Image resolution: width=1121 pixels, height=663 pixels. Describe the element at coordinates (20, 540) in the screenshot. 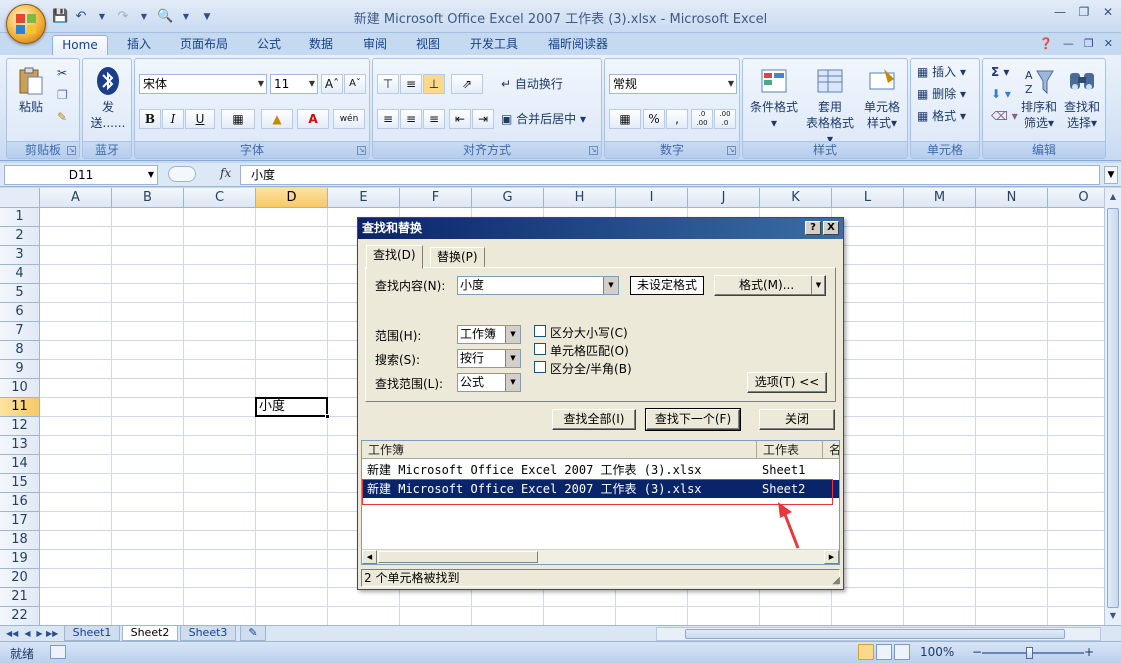

I see `row-header: 18` at that location.